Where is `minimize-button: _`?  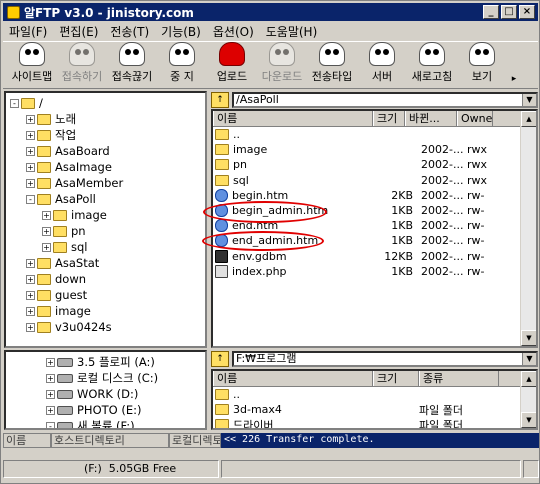 minimize-button: _ is located at coordinates (491, 12).